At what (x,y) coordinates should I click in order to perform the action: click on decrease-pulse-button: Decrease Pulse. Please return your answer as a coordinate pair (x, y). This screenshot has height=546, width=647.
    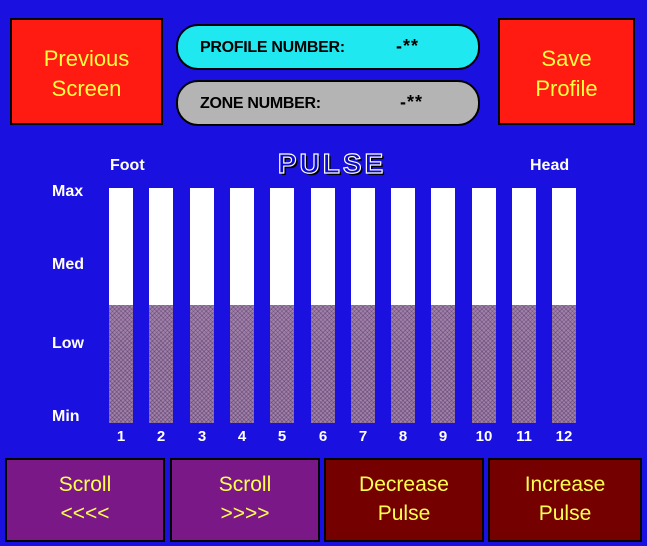
    Looking at the image, I should click on (404, 500).